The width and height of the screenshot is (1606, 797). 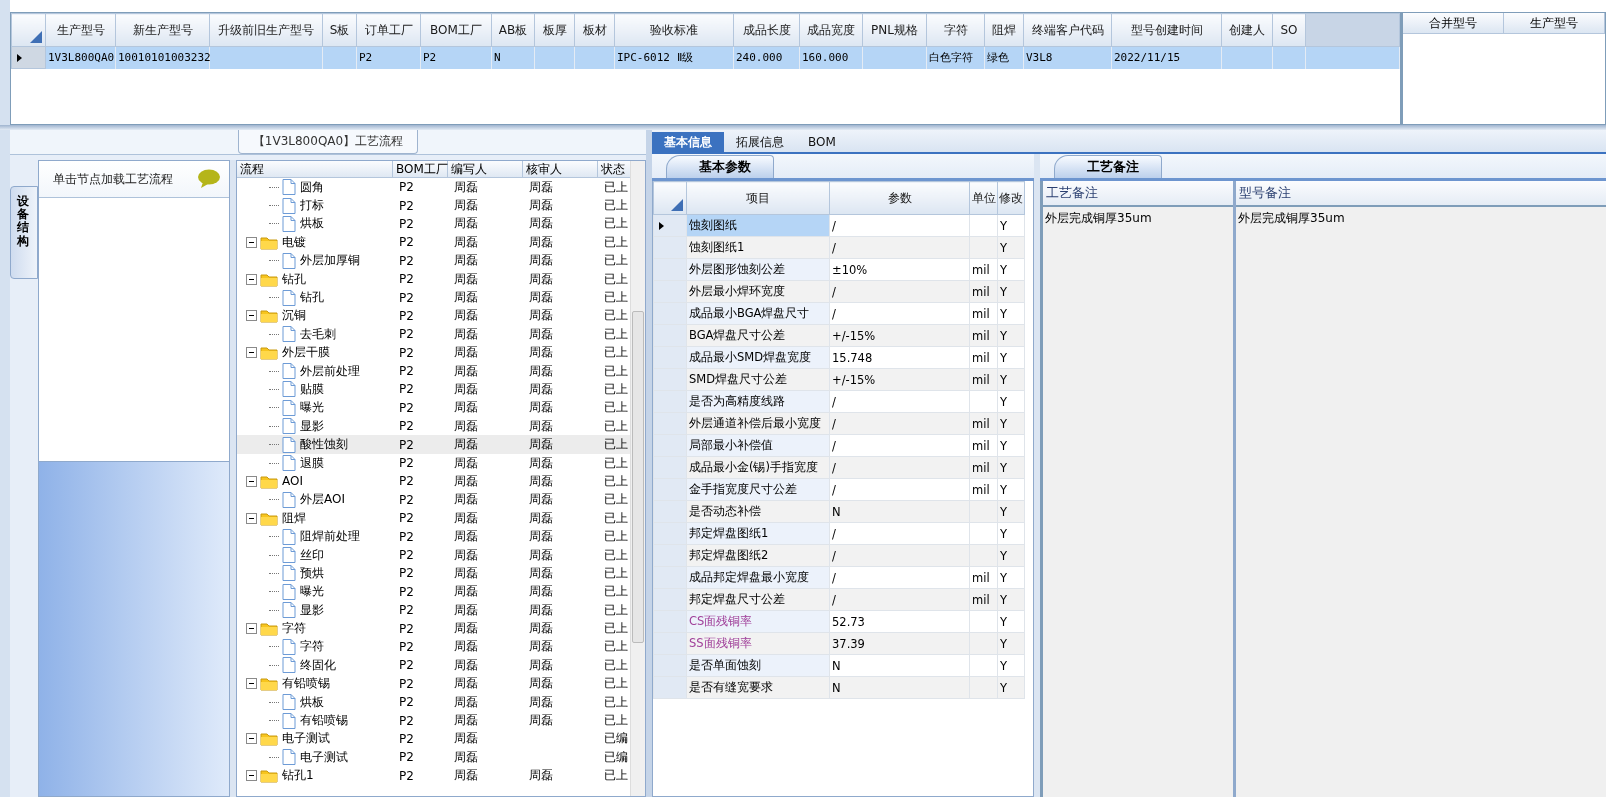 I want to click on column-header: 阻焊, so click(x=1004, y=30).